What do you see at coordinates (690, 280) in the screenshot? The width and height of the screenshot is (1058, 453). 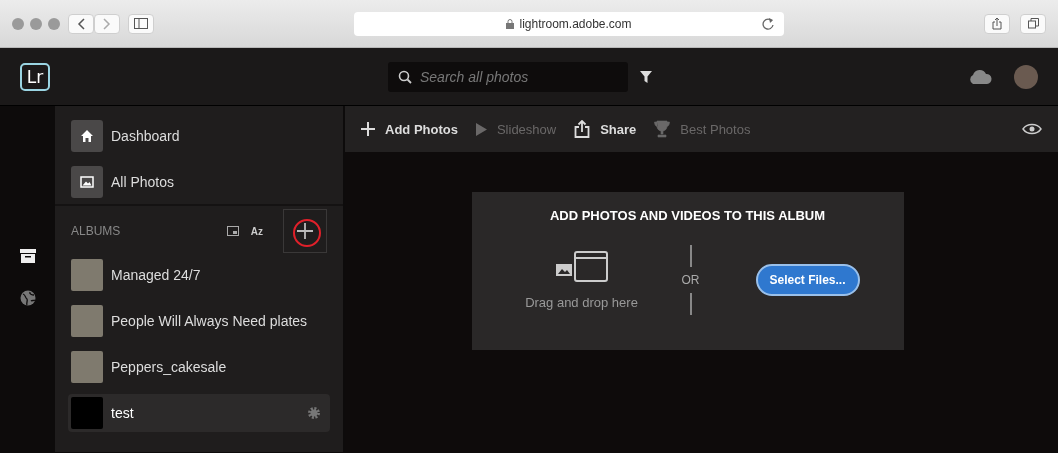 I see `or-label: OR` at bounding box center [690, 280].